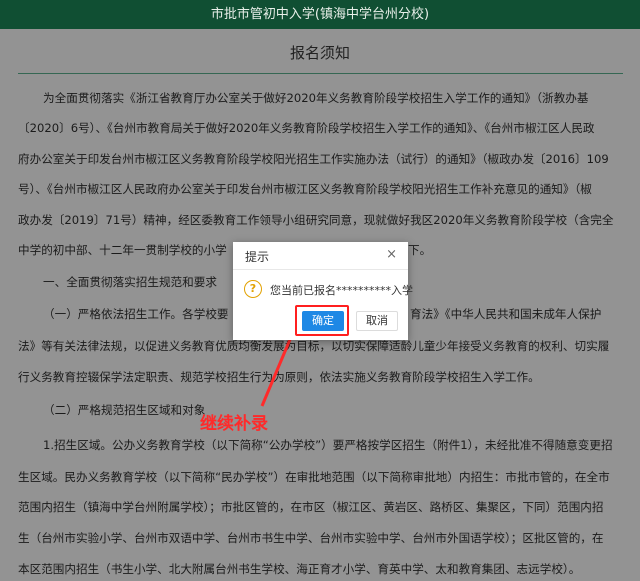 Image resolution: width=640 pixels, height=581 pixels. Describe the element at coordinates (136, 314) in the screenshot. I see `doc-line-8: （一）严格依法招生工作。各学校要` at that location.